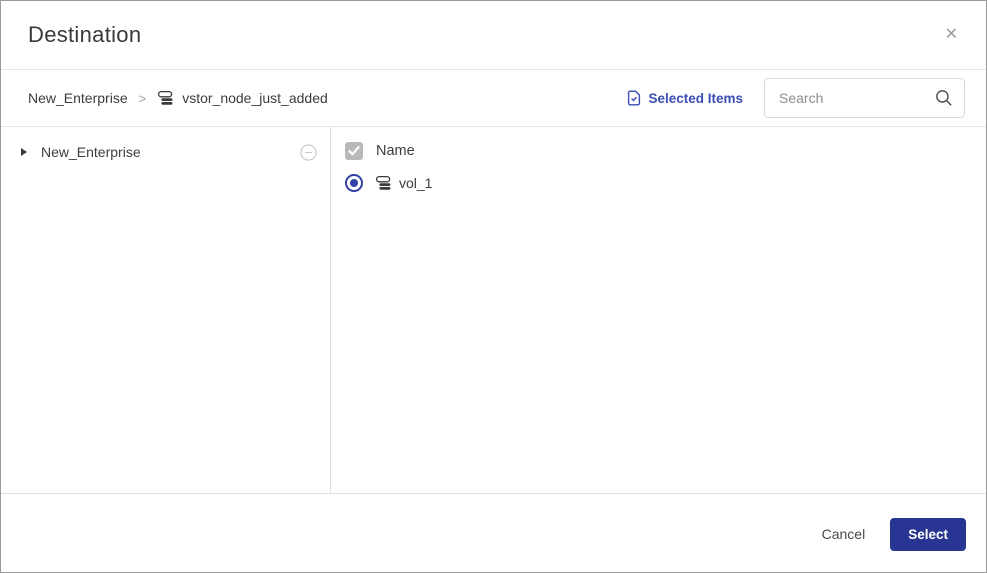 This screenshot has height=573, width=987. What do you see at coordinates (354, 151) in the screenshot?
I see `select-all-checkbox` at bounding box center [354, 151].